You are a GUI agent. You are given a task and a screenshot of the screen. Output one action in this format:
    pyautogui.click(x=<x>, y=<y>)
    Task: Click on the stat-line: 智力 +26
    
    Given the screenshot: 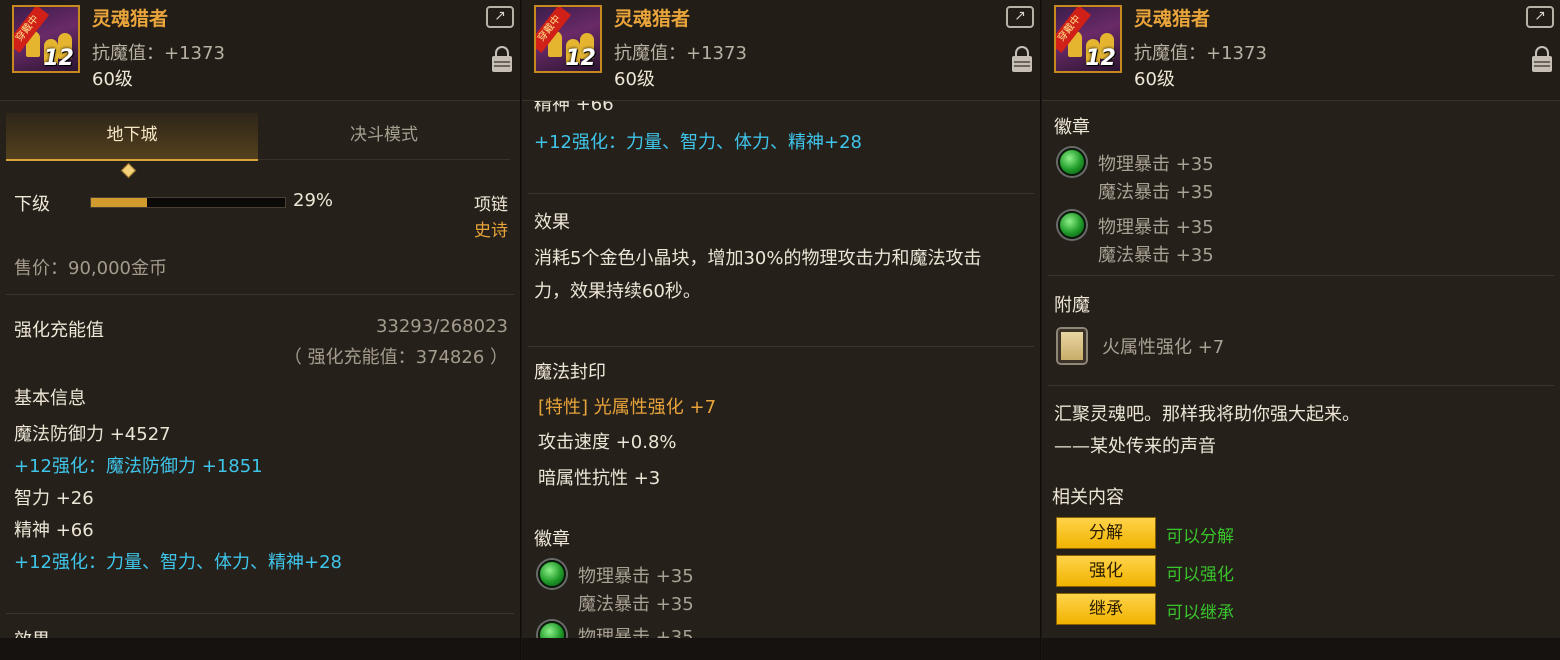 What is the action you would take?
    pyautogui.click(x=54, y=498)
    